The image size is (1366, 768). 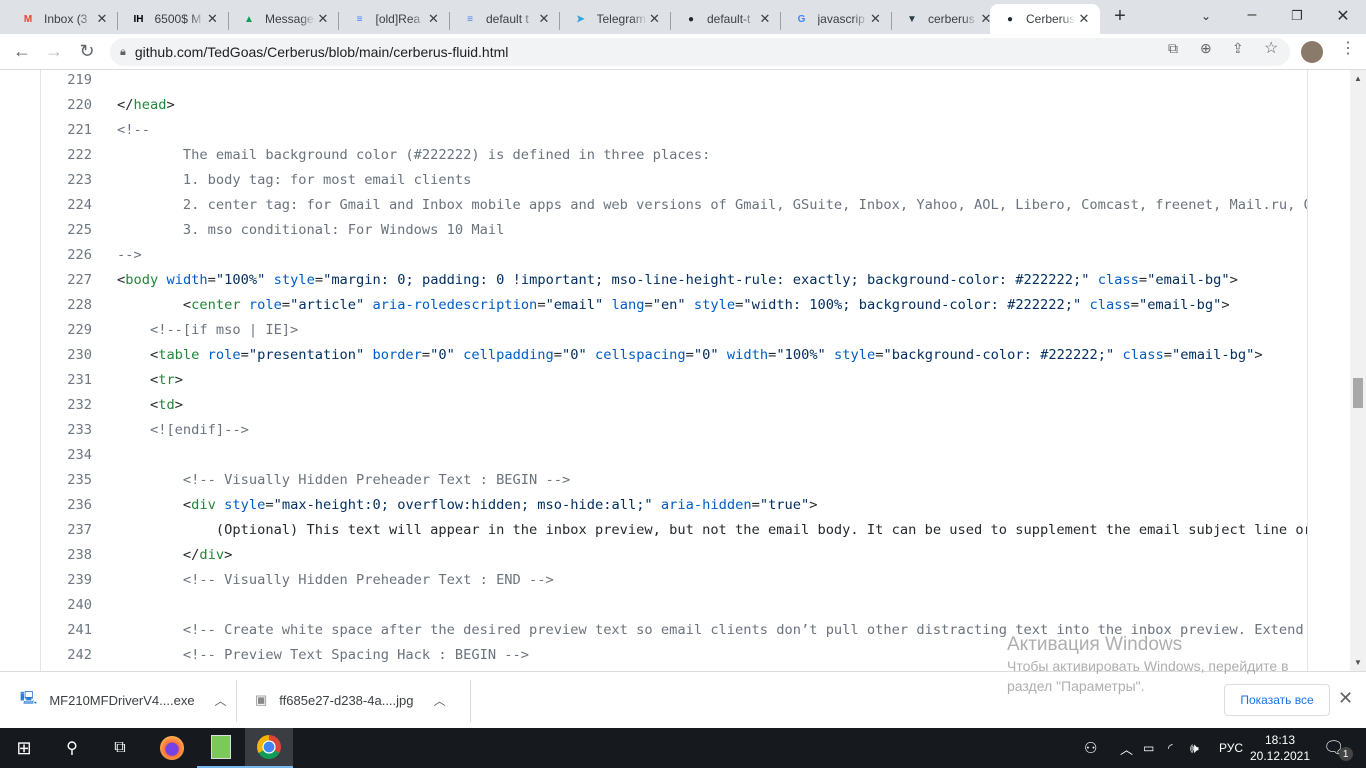 What do you see at coordinates (66, 430) in the screenshot?
I see `line-number: 233` at bounding box center [66, 430].